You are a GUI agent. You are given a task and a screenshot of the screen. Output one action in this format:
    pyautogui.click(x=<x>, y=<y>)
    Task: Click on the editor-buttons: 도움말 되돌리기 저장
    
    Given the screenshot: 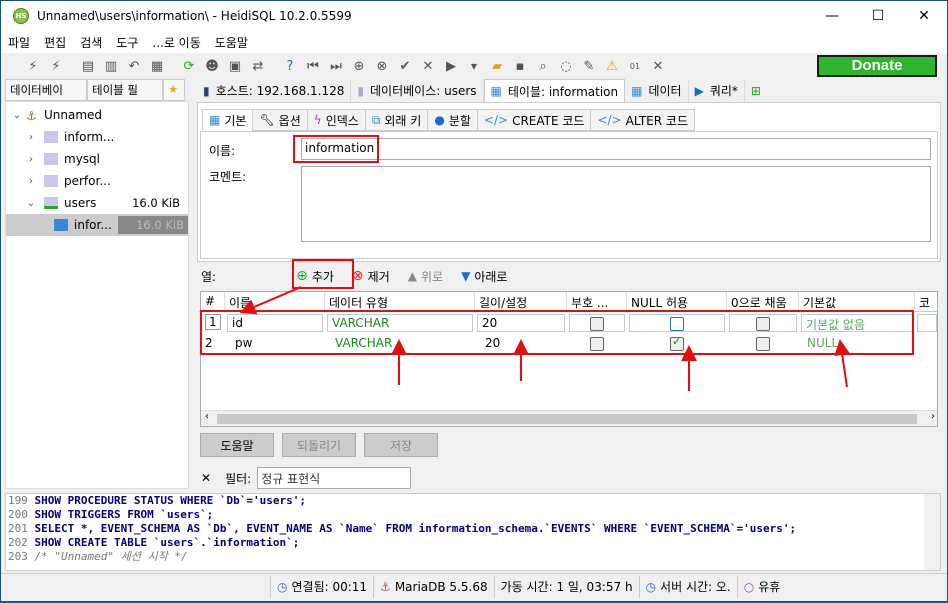 What is the action you would take?
    pyautogui.click(x=319, y=445)
    